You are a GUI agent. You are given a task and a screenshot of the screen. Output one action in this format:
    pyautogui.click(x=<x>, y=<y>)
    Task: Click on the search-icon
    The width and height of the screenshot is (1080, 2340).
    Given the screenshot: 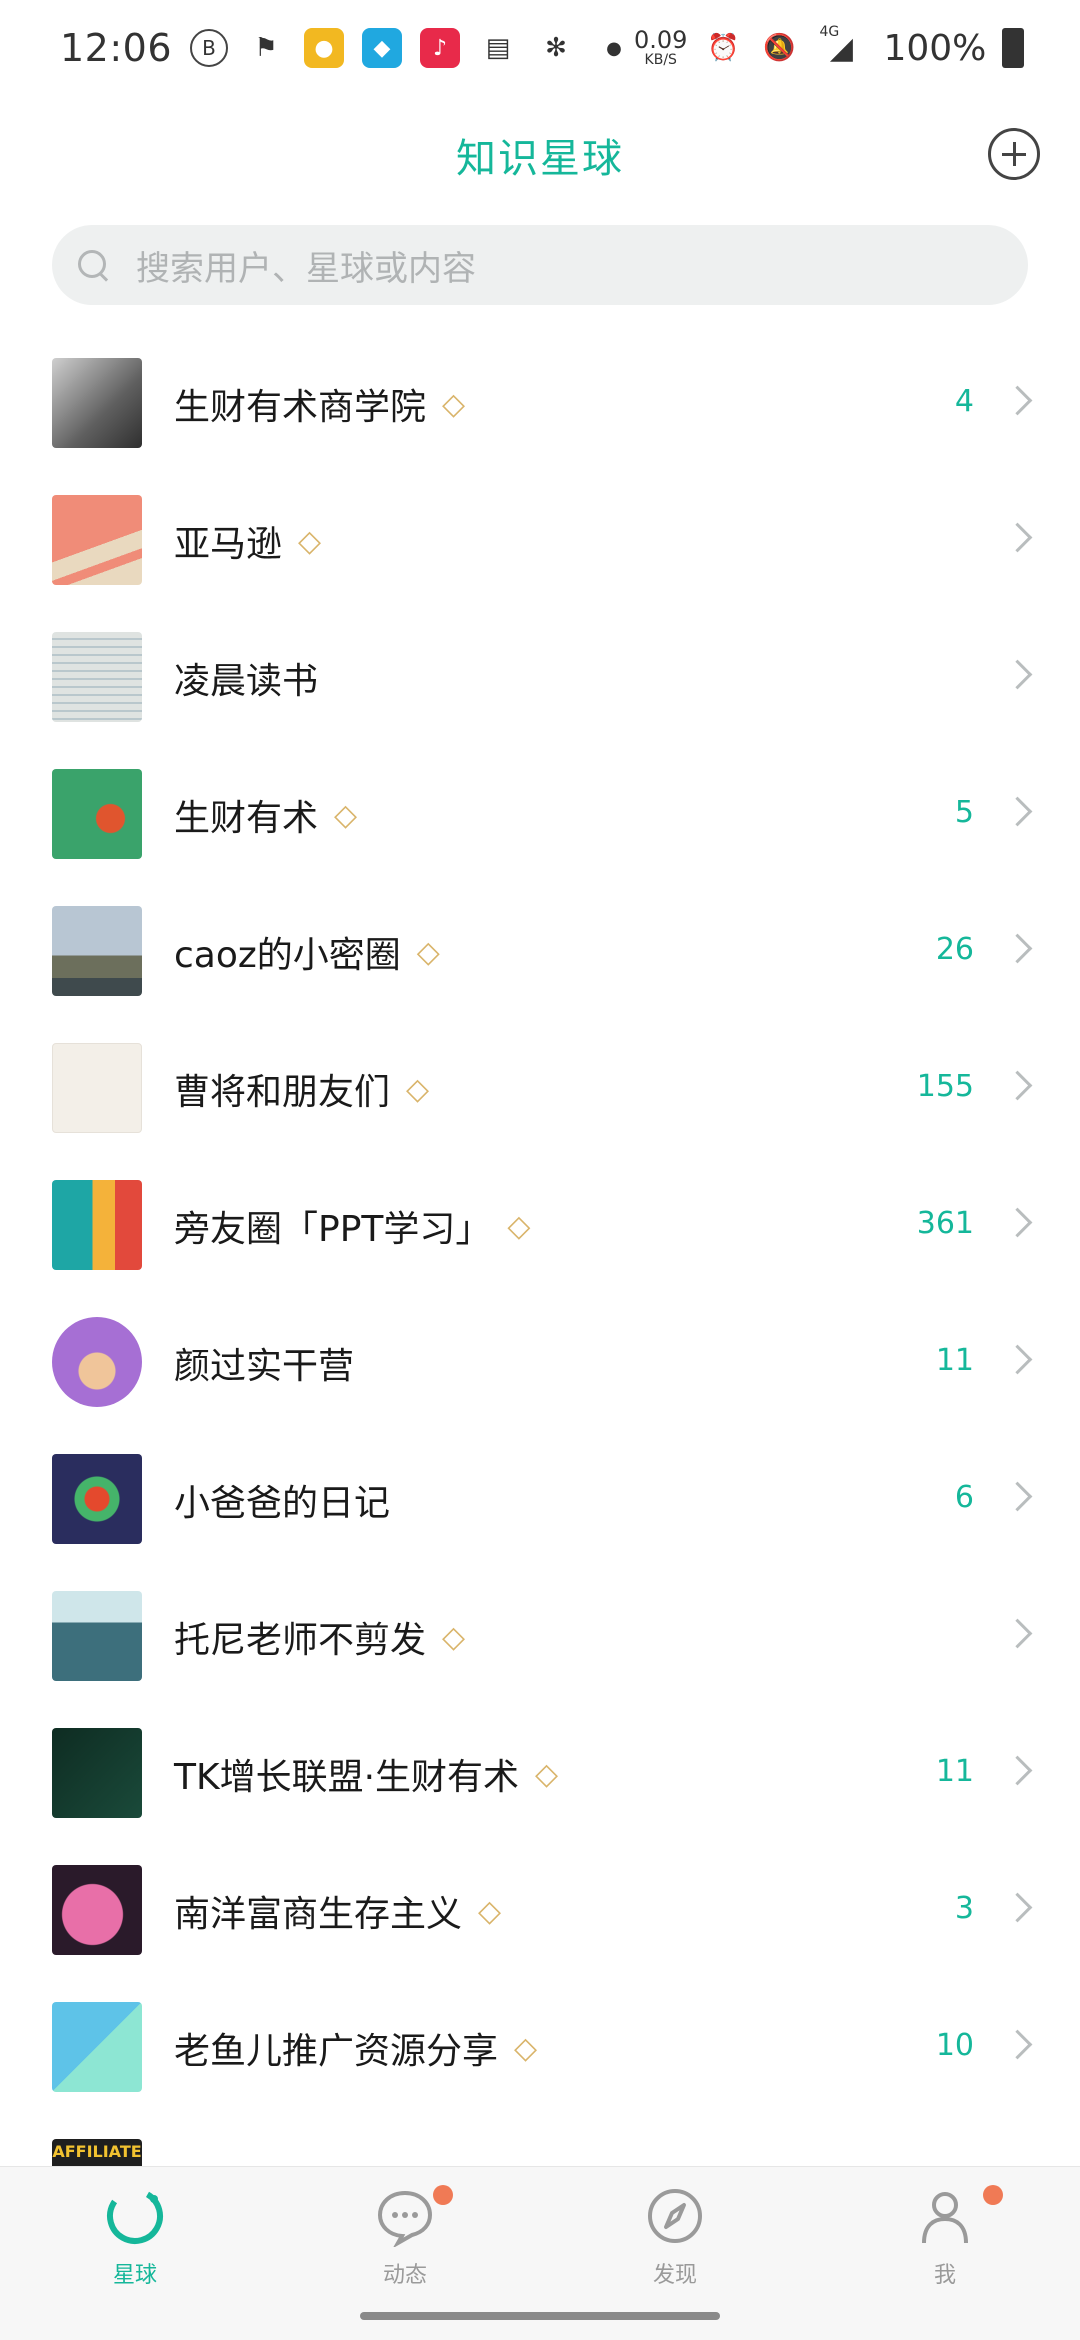 What is the action you would take?
    pyautogui.click(x=93, y=265)
    